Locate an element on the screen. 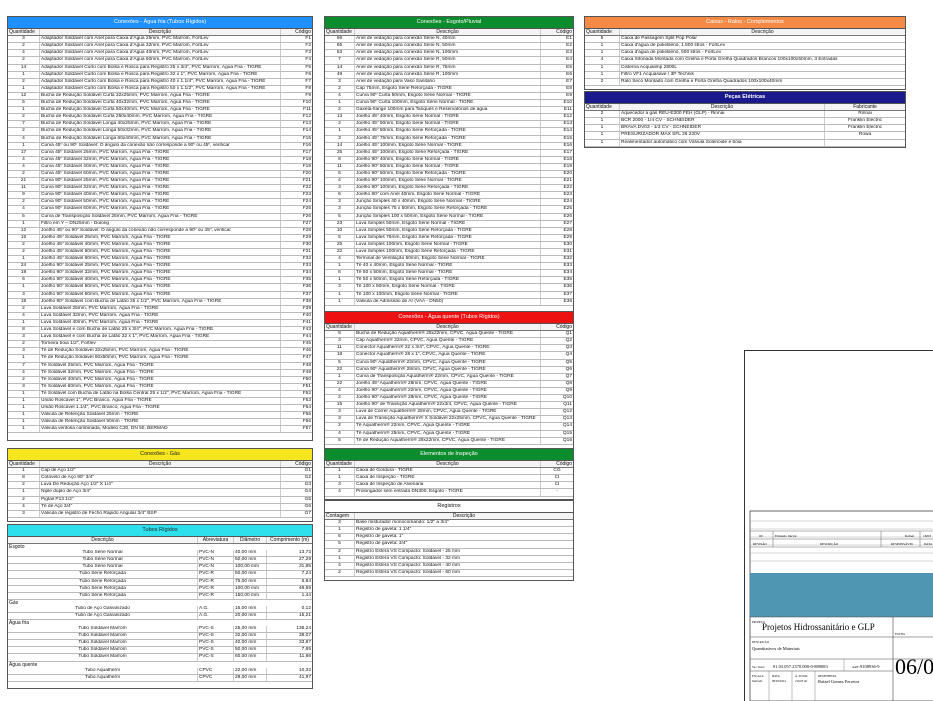  table-cell: 4 is located at coordinates (340, 433).